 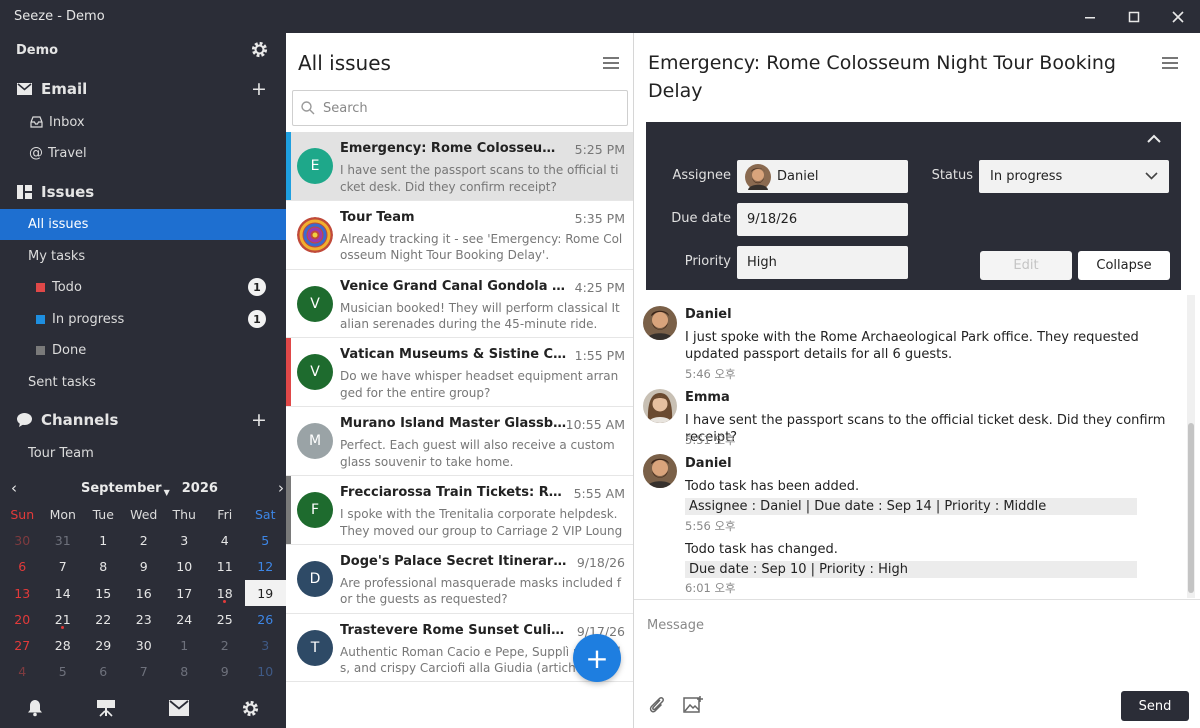 I want to click on sidebar-item-inbox: Inbox, so click(x=143, y=122).